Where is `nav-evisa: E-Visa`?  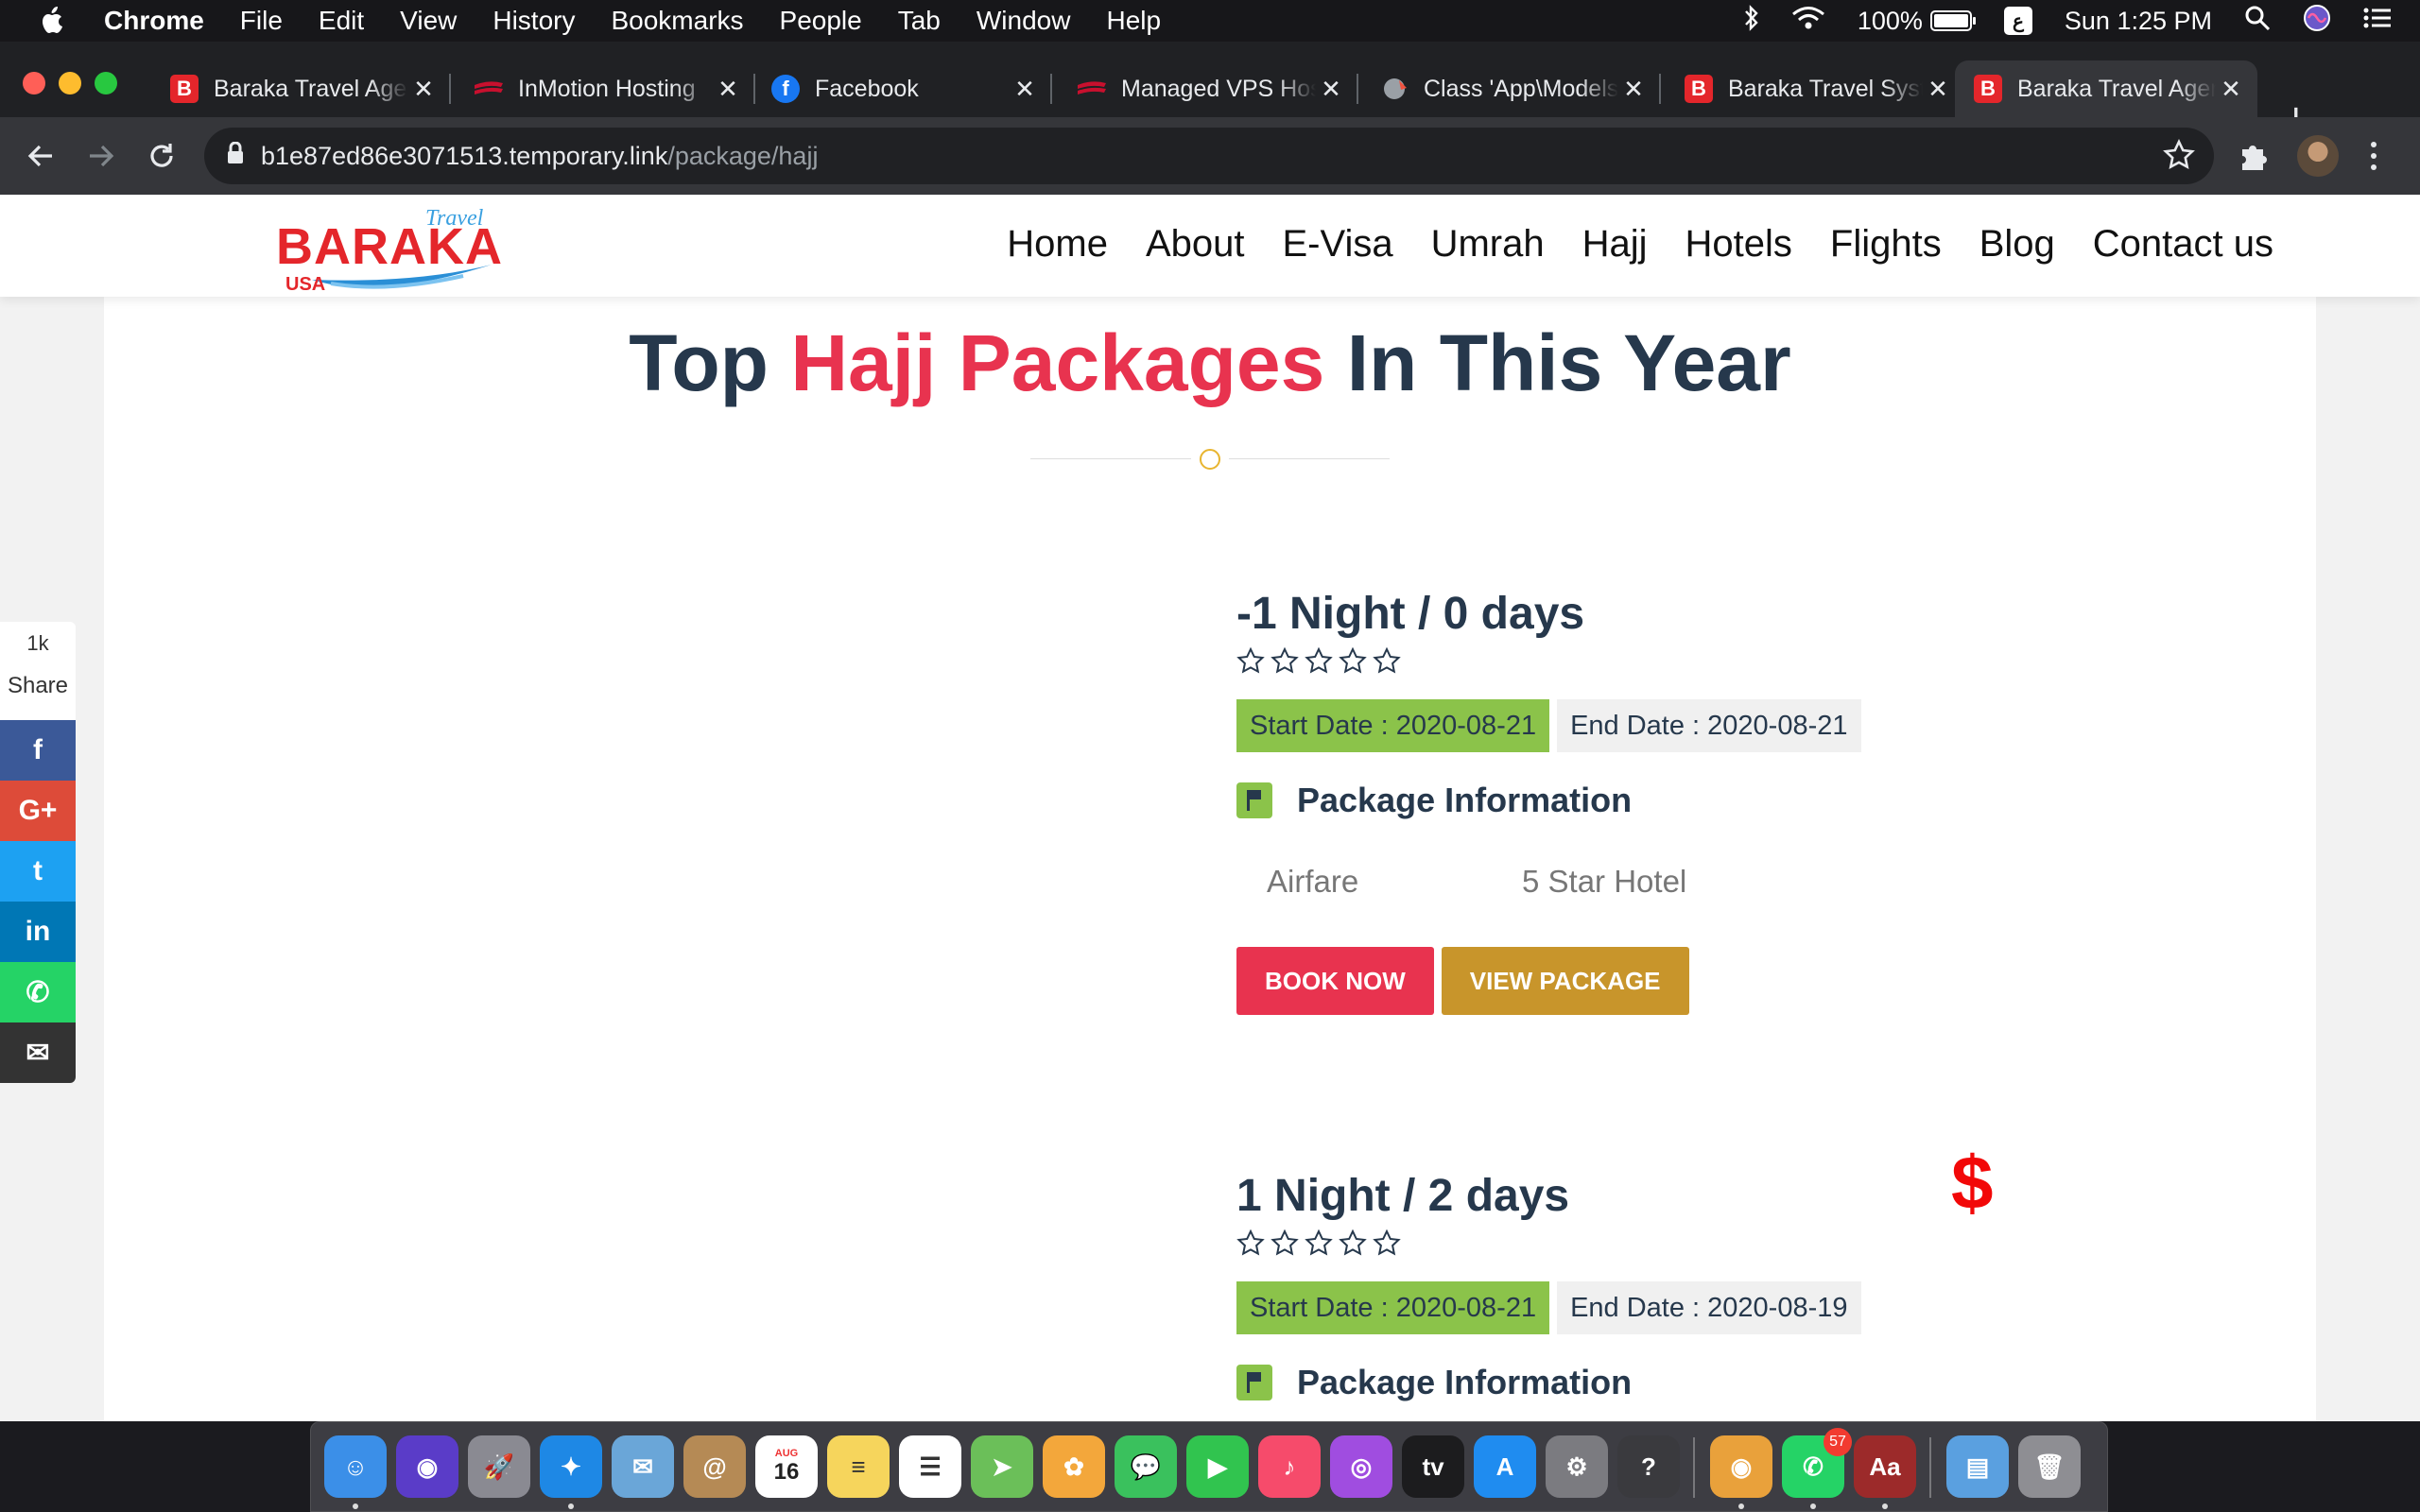 nav-evisa: E-Visa is located at coordinates (1337, 244).